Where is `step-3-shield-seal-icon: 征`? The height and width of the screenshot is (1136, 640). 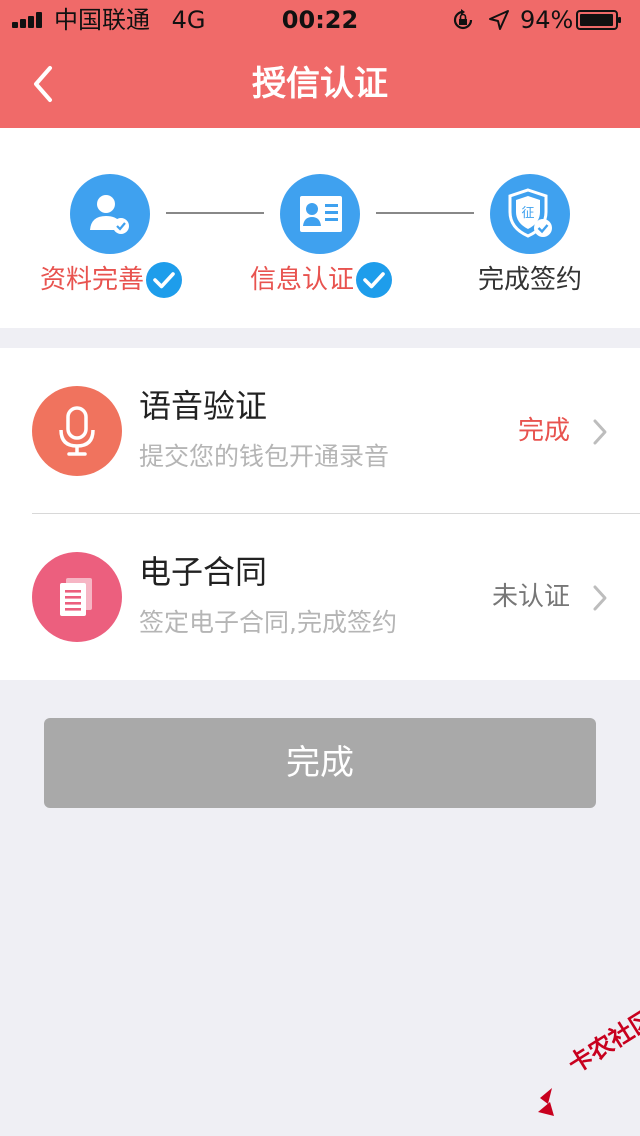
step-3-shield-seal-icon: 征 is located at coordinates (530, 214).